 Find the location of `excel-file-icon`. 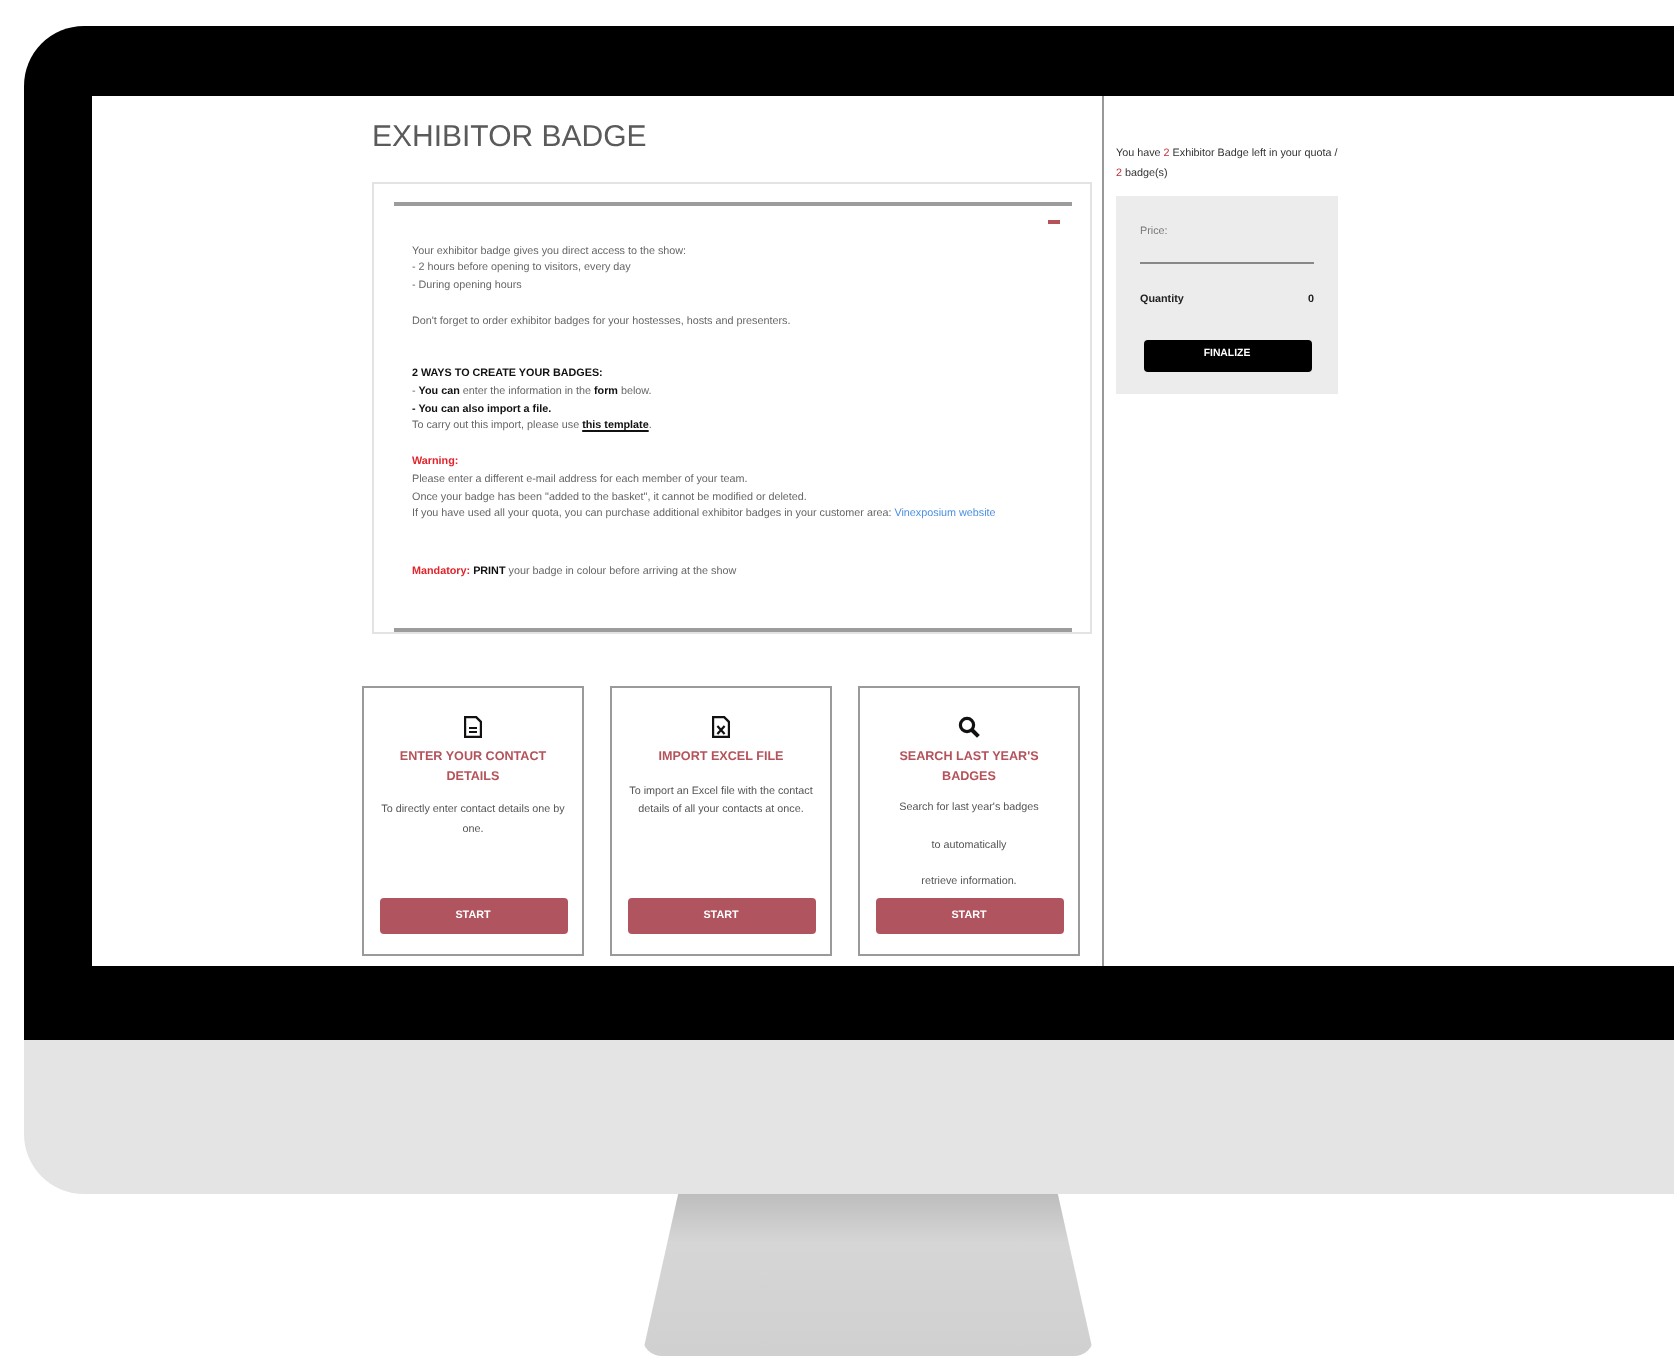

excel-file-icon is located at coordinates (721, 727).